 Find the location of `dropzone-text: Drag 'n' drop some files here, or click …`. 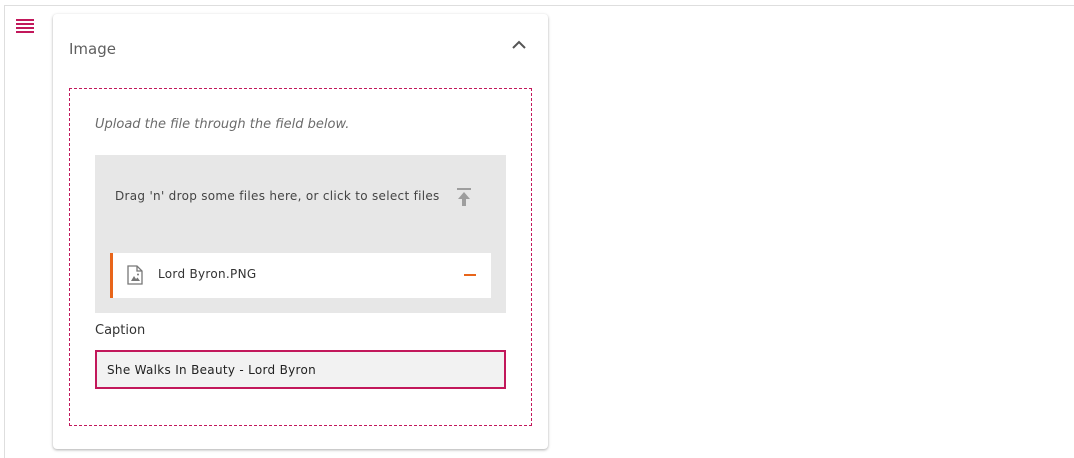

dropzone-text: Drag 'n' drop some files here, or click … is located at coordinates (277, 196).